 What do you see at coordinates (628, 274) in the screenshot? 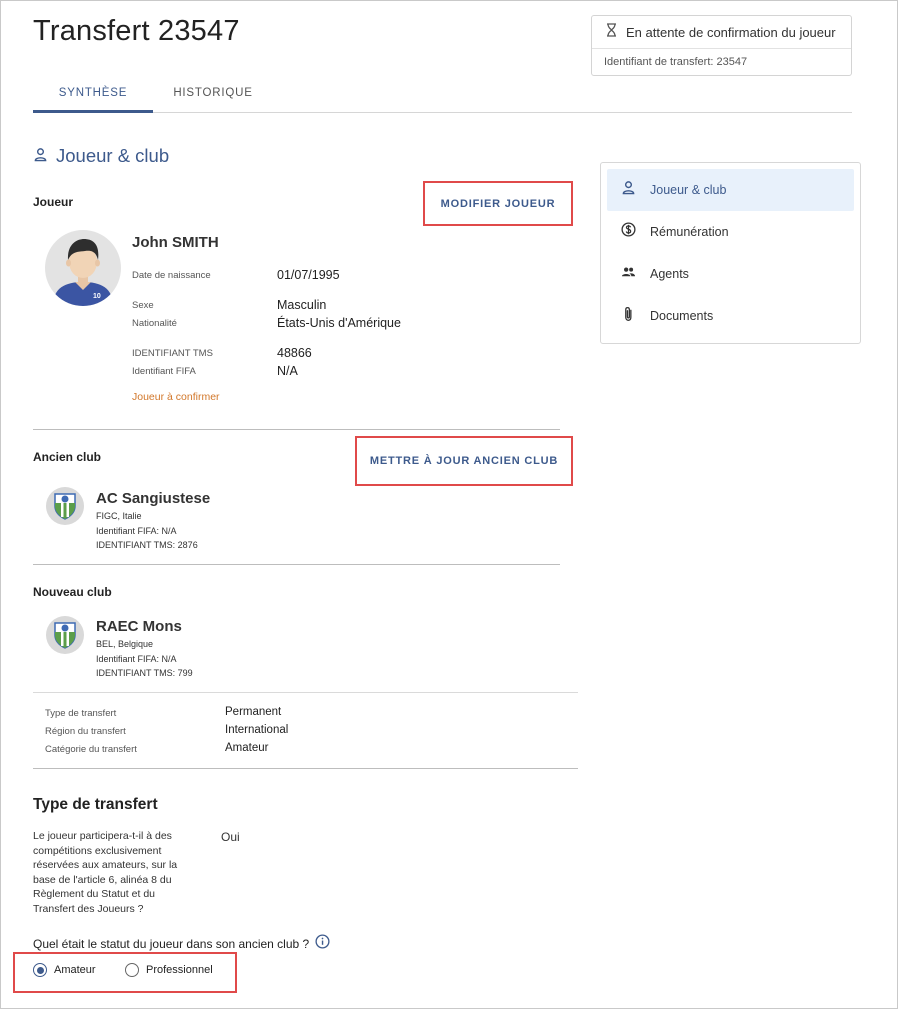
I see `group-icon` at bounding box center [628, 274].